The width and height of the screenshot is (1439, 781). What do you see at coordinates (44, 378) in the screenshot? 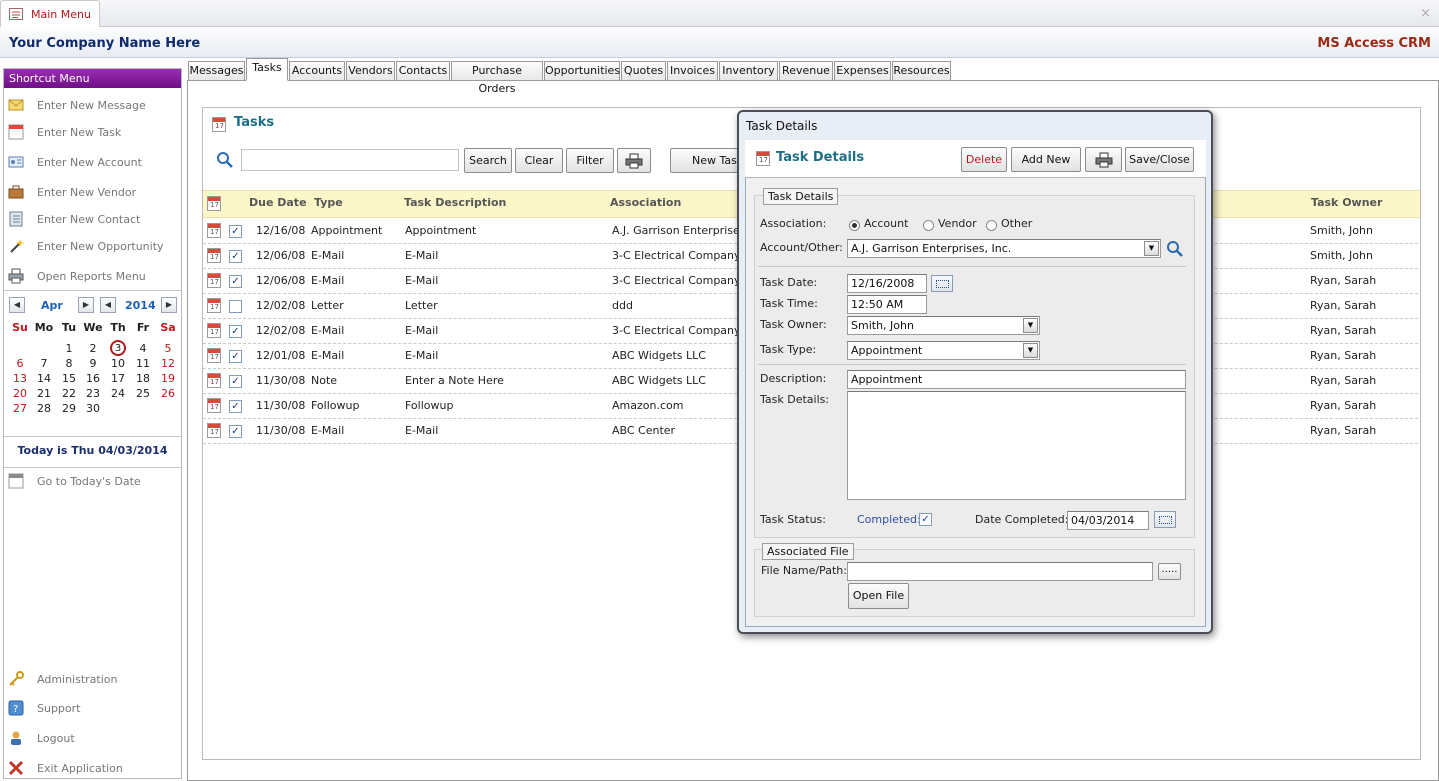
I see `calendar-day: 14` at bounding box center [44, 378].